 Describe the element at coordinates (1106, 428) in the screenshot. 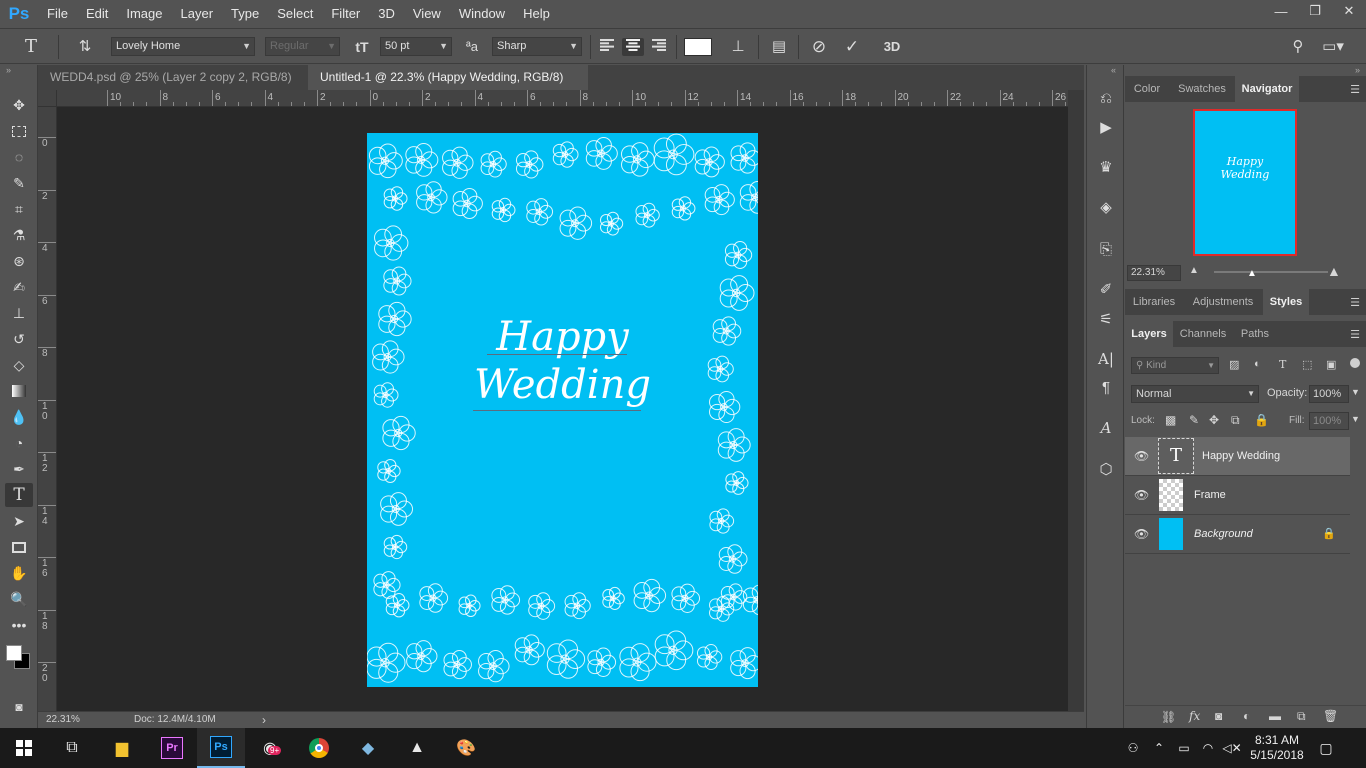

I see `glyphs-icon: A` at that location.